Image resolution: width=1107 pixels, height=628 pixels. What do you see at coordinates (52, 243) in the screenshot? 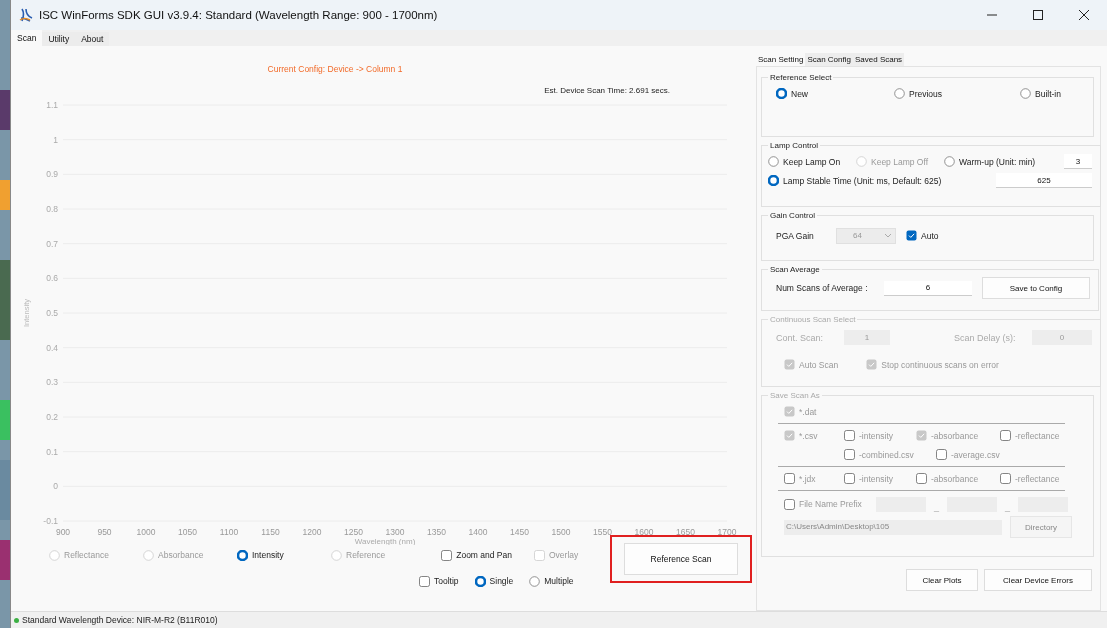
I see `y-tick-label: 0.7` at bounding box center [52, 243].